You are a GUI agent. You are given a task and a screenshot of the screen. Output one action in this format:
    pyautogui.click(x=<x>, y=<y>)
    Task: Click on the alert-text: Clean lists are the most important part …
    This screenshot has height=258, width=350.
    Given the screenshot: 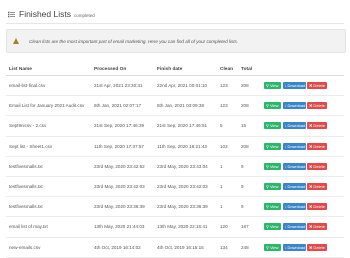 What is the action you would take?
    pyautogui.click(x=134, y=41)
    